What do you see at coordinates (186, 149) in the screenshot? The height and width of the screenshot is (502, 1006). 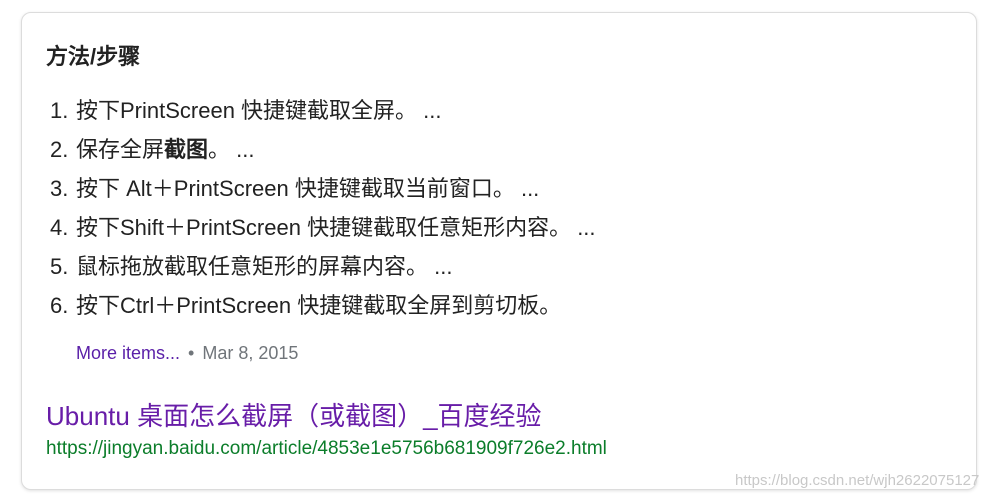 I see `step-highlight: 截图` at bounding box center [186, 149].